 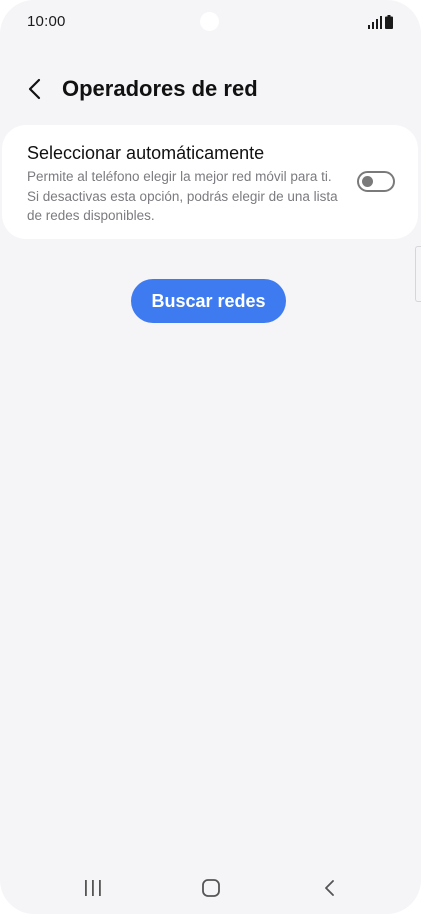 What do you see at coordinates (46, 21) in the screenshot?
I see `status-time: 10:00` at bounding box center [46, 21].